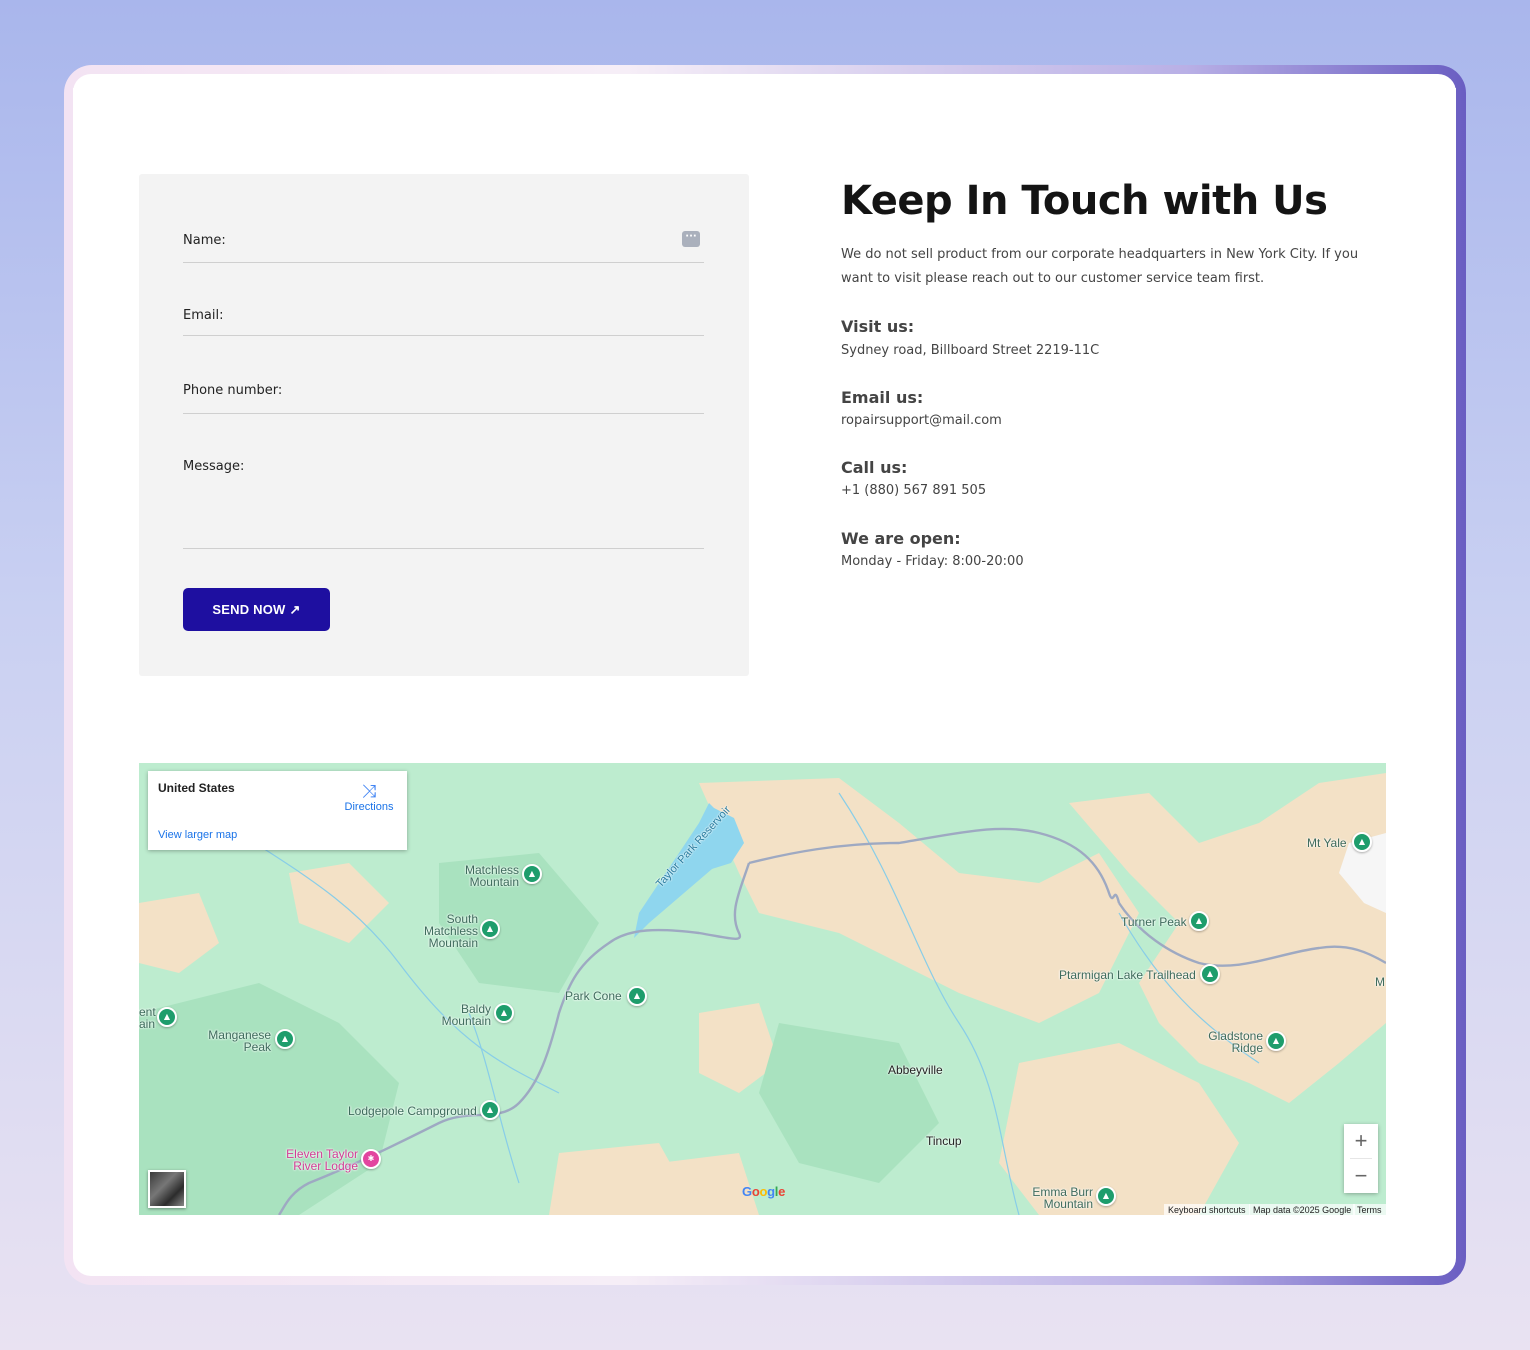 The image size is (1530, 1350). I want to click on edge-peak-label: ent ain, so click(147, 1018).